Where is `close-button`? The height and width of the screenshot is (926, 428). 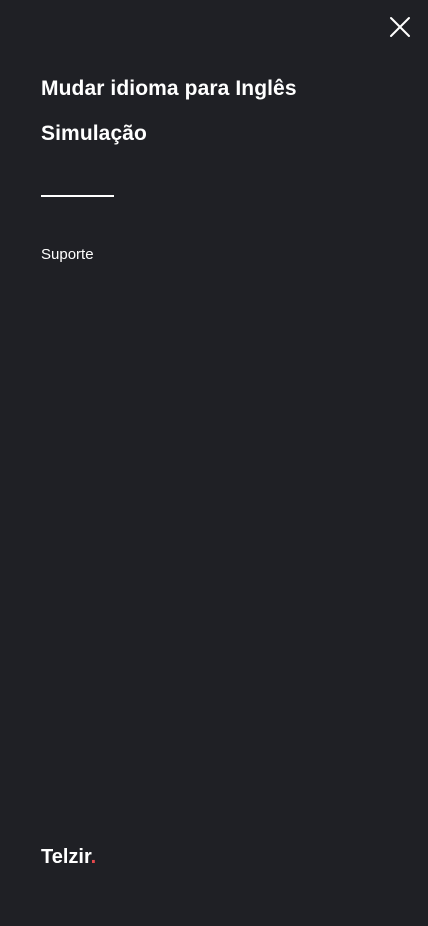
close-button is located at coordinates (400, 27).